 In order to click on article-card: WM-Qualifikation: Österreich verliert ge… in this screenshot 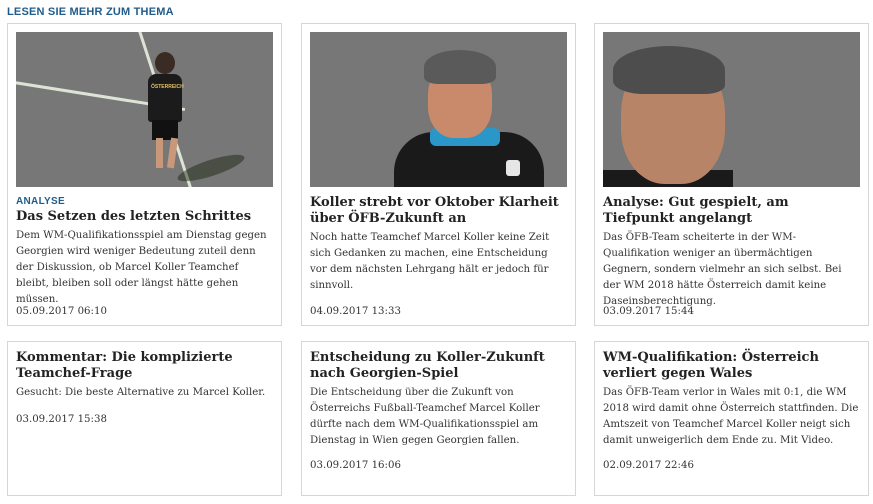, I will do `click(731, 418)`.